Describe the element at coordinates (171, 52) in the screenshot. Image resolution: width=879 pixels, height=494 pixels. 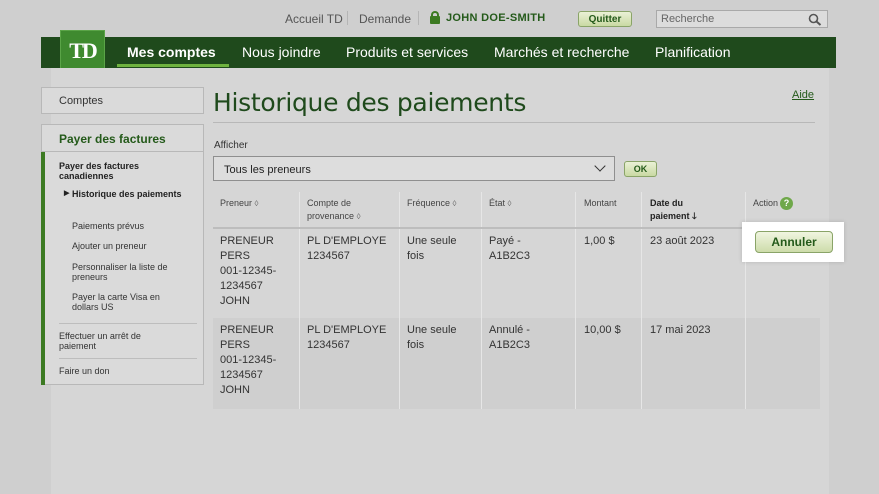
I see `nav-item-mes-comptes: Mes comptes` at that location.